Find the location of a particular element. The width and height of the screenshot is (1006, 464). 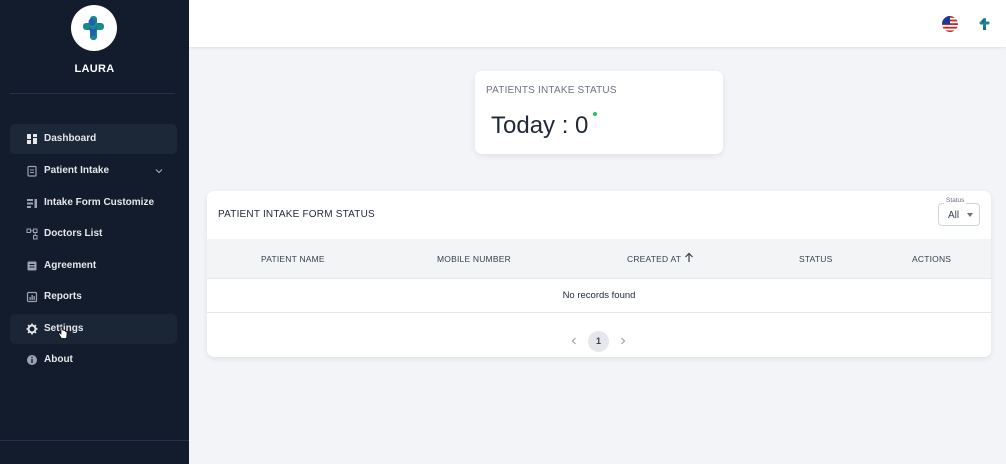

dashboard-icon is located at coordinates (32, 139).